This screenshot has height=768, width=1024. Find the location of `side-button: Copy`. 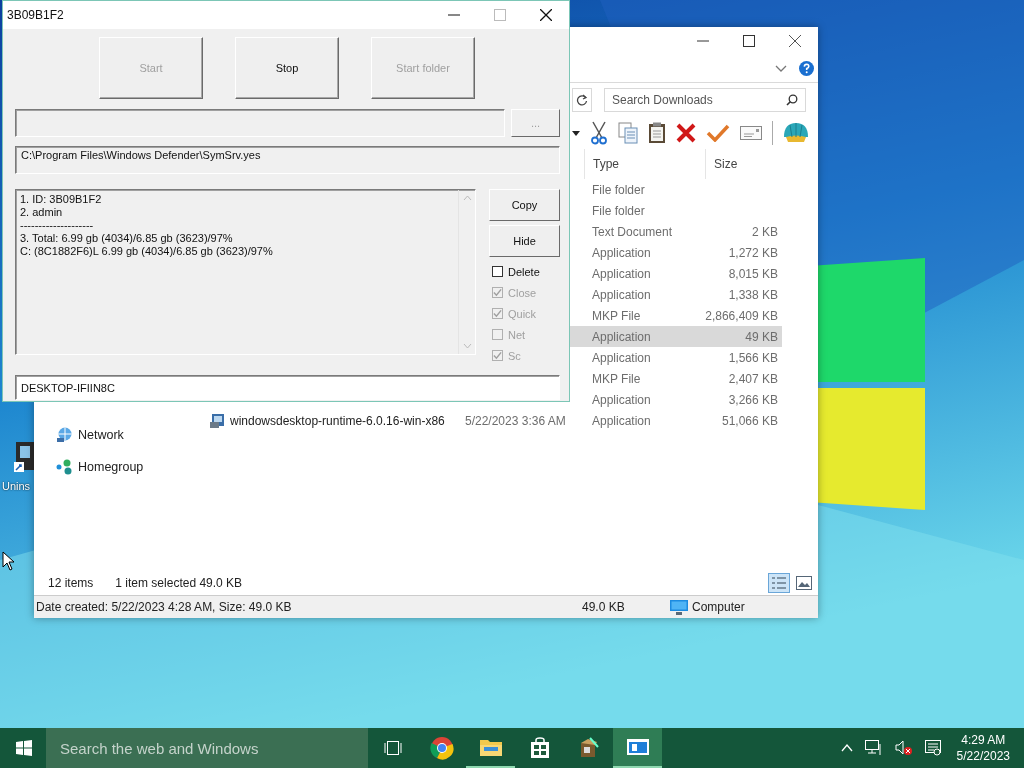

side-button: Copy is located at coordinates (524, 205).